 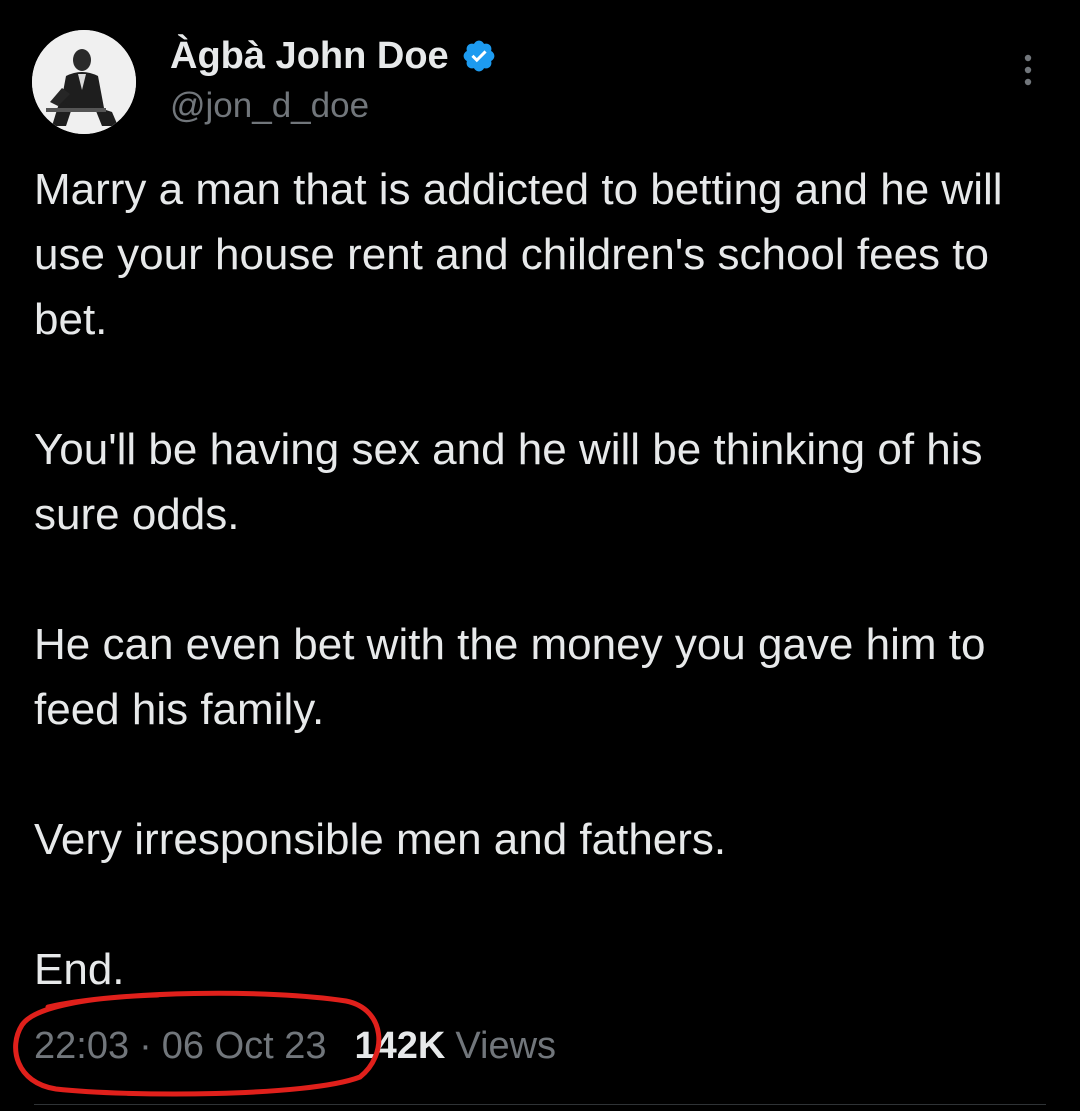 I want to click on divider, so click(x=540, y=1104).